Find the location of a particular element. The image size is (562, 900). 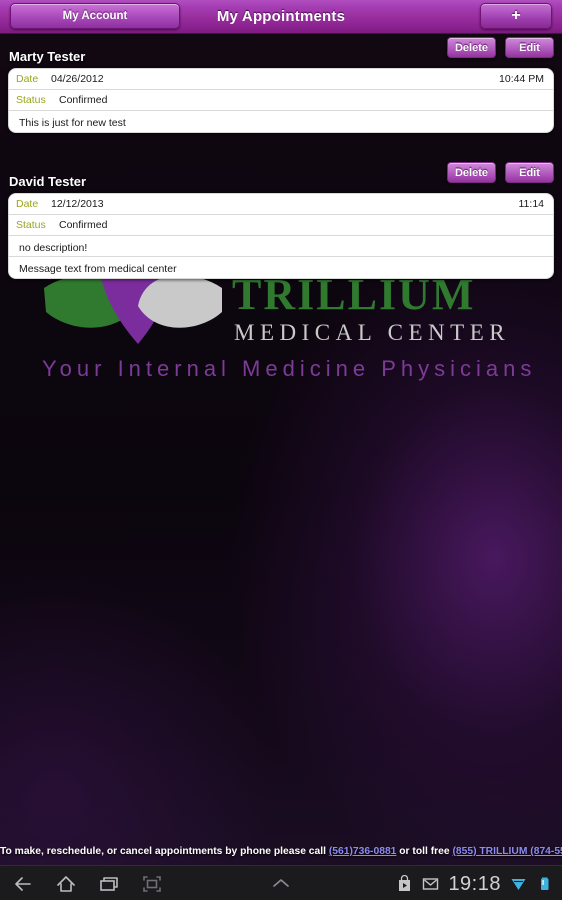

play-store-icon is located at coordinates (404, 883).